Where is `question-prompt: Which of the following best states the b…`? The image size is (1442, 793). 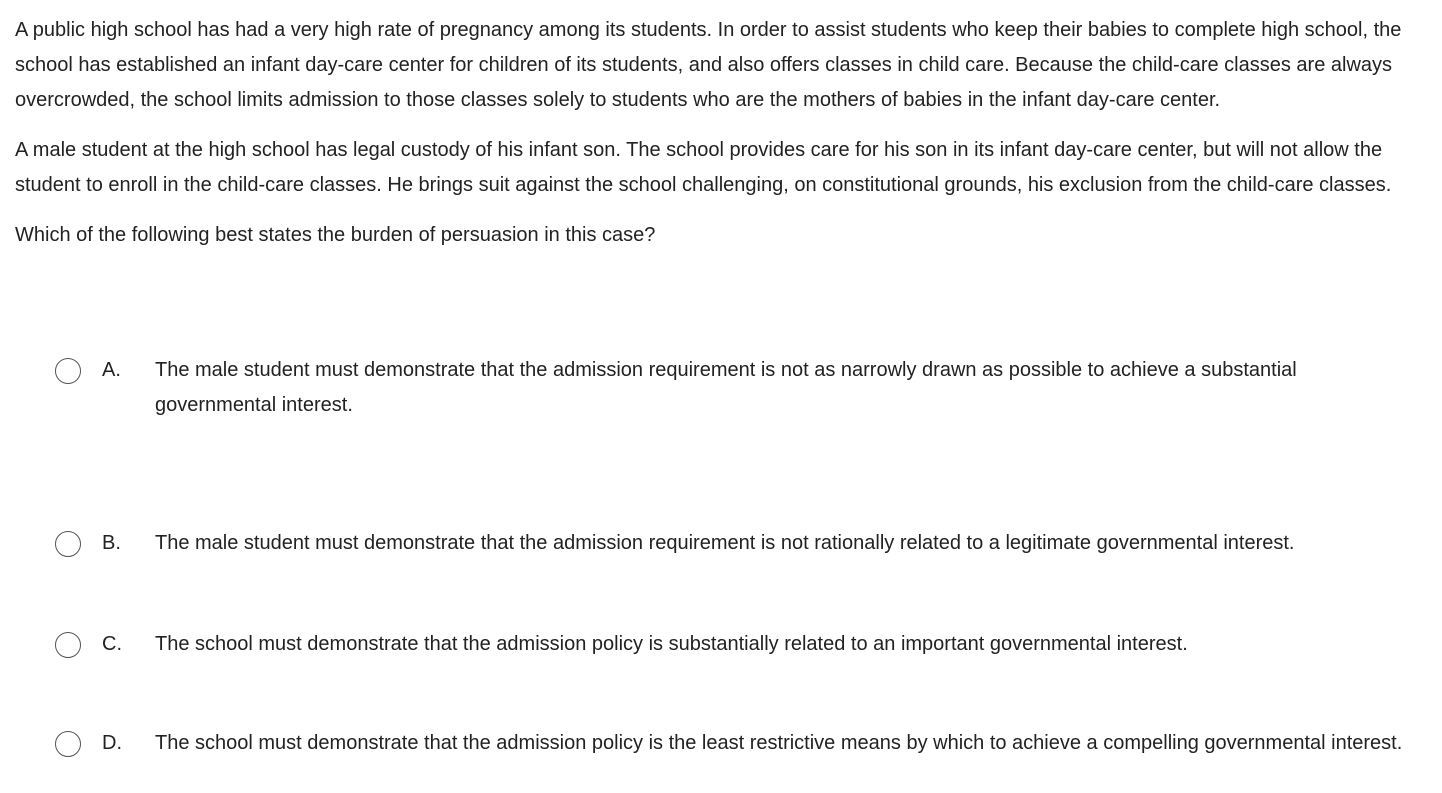 question-prompt: Which of the following best states the b… is located at coordinates (335, 235).